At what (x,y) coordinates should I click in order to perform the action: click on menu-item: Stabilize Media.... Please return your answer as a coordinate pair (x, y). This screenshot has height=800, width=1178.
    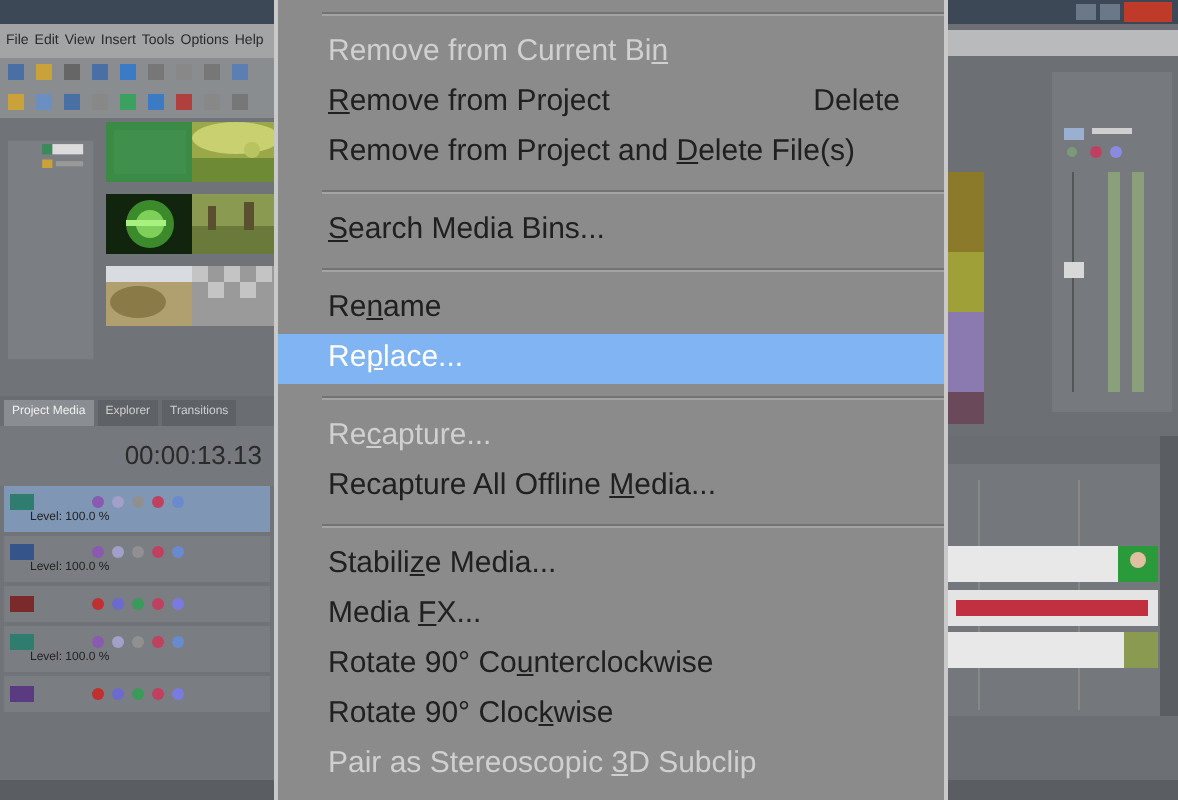
    Looking at the image, I should click on (611, 565).